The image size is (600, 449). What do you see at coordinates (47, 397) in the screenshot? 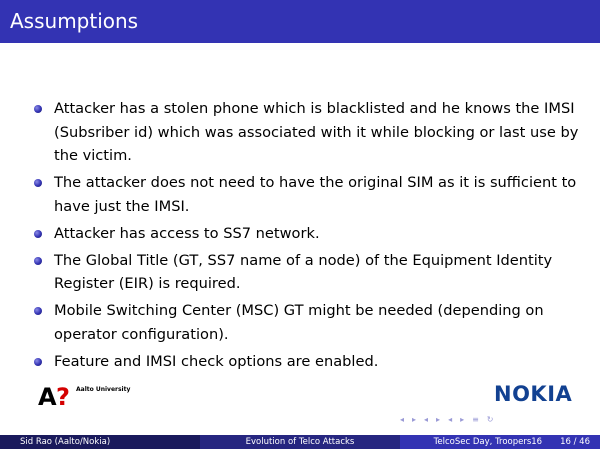
I see `aalto-logo-letter: A` at bounding box center [47, 397].